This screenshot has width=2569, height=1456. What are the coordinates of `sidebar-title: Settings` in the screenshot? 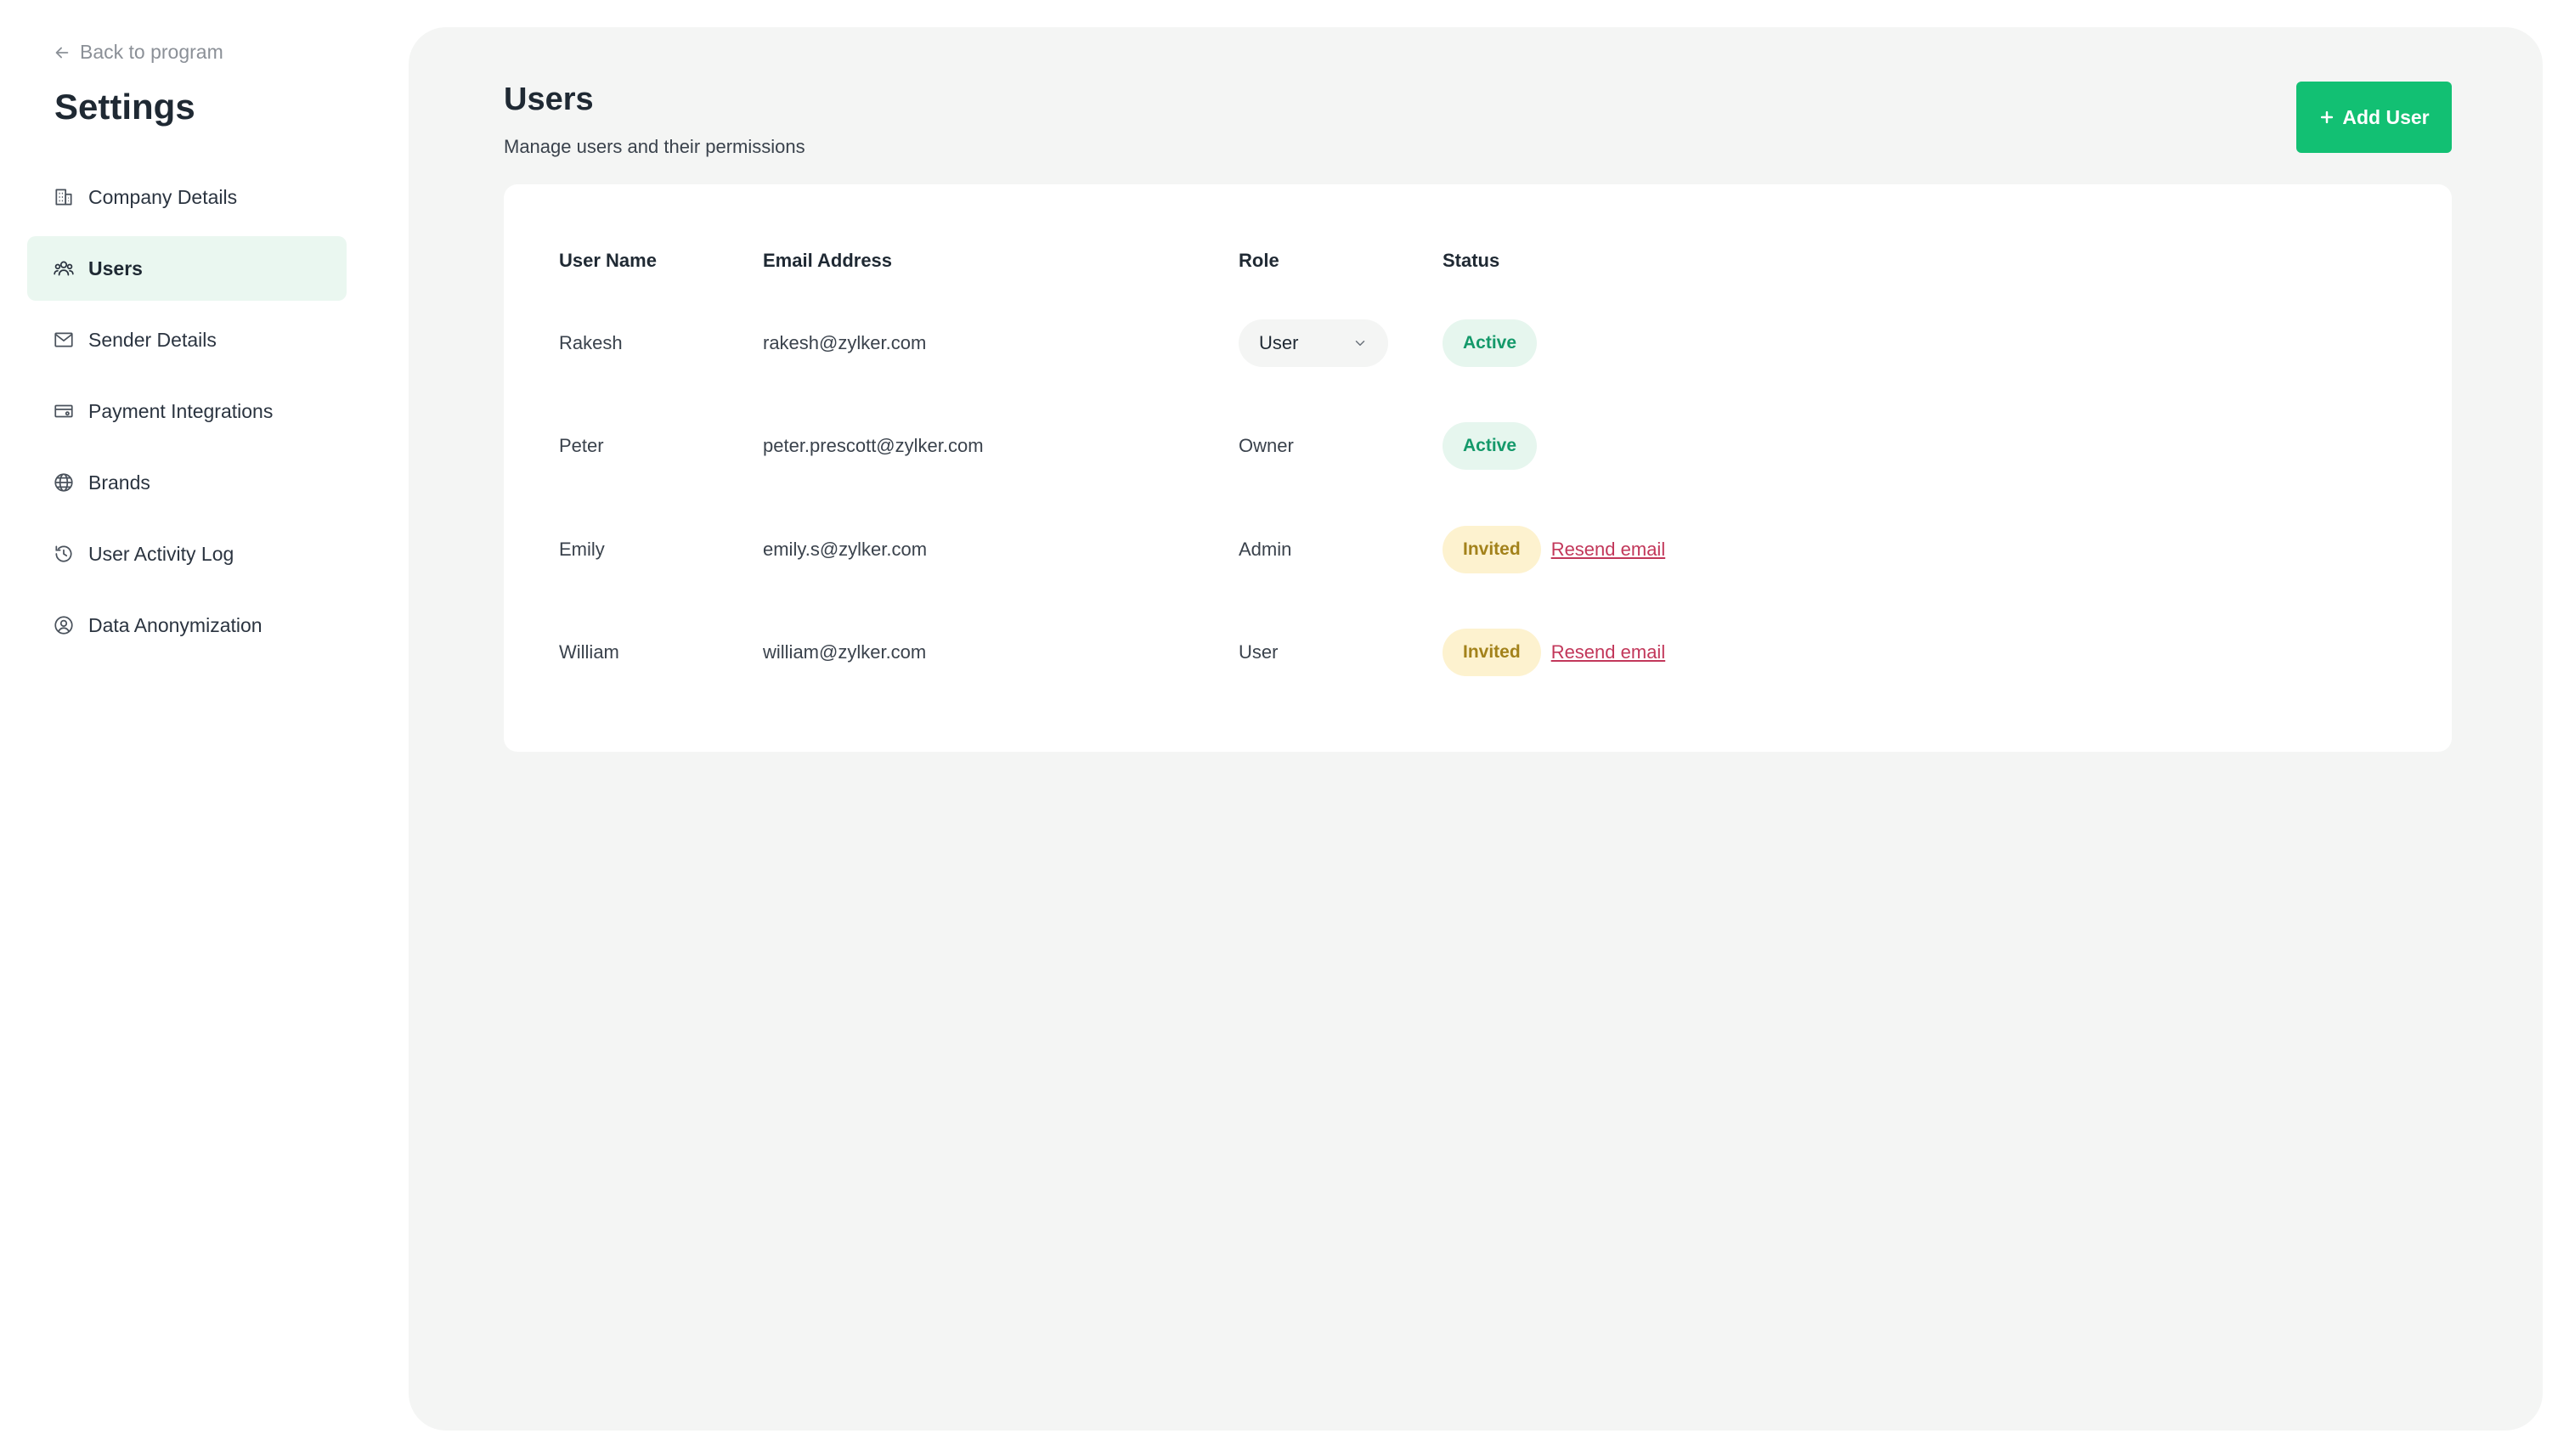 It's located at (125, 107).